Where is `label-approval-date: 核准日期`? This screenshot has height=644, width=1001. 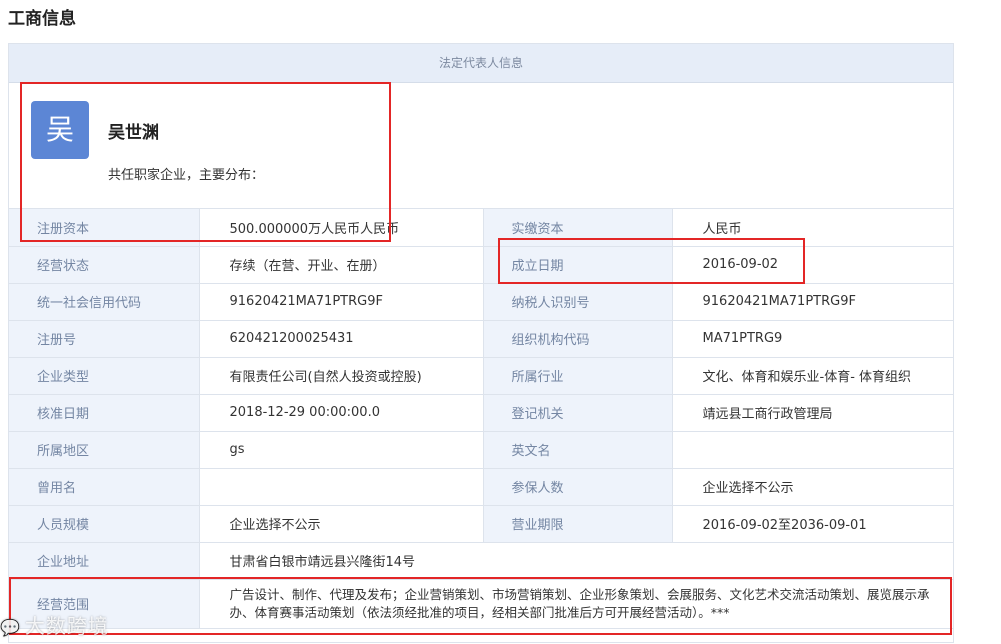
label-approval-date: 核准日期 is located at coordinates (104, 413).